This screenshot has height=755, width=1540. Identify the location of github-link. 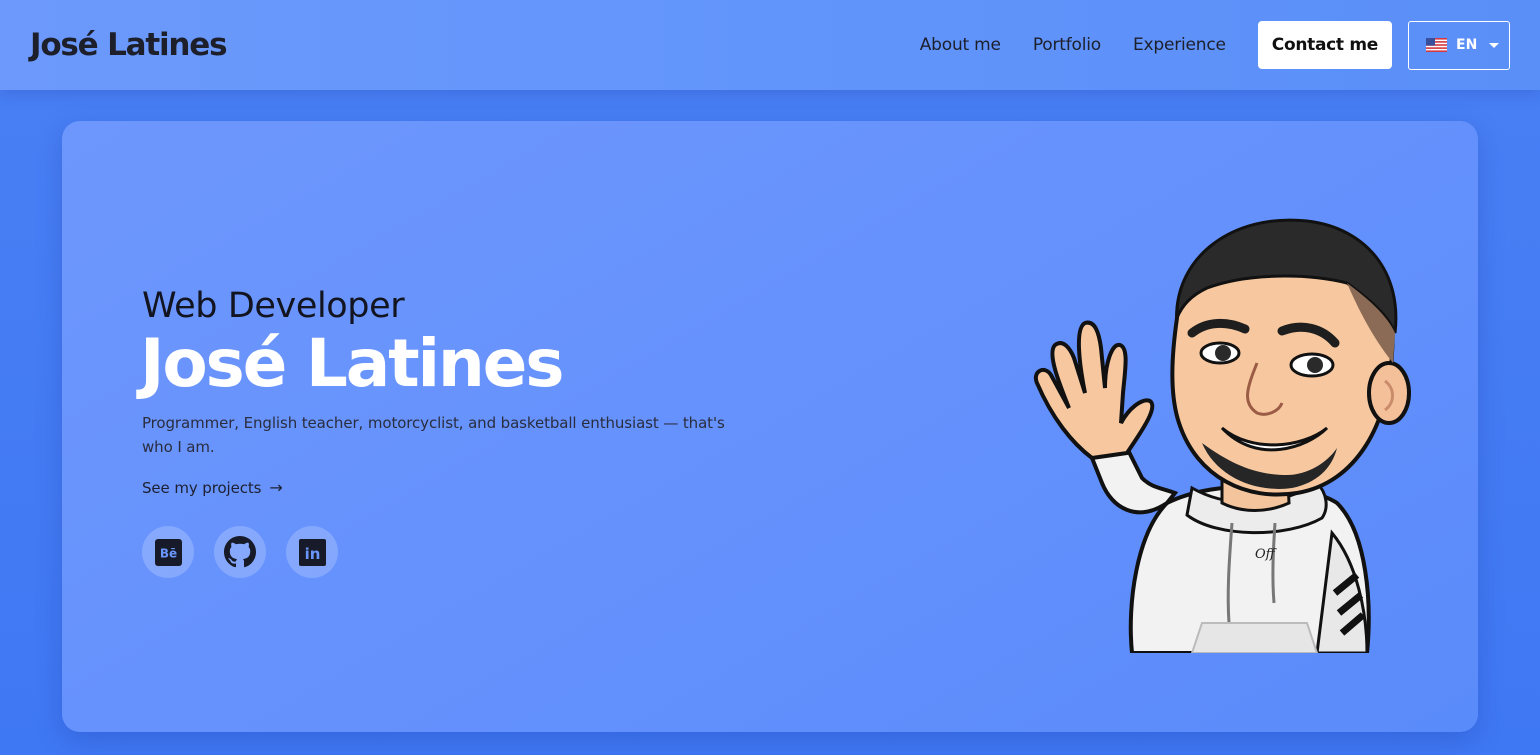
(240, 552).